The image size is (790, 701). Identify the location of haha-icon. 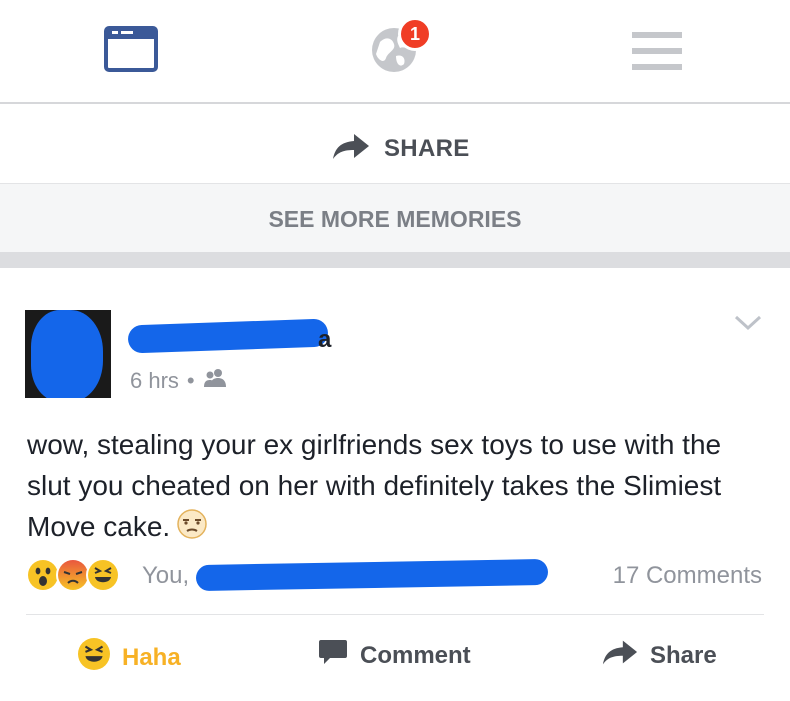
(94, 657).